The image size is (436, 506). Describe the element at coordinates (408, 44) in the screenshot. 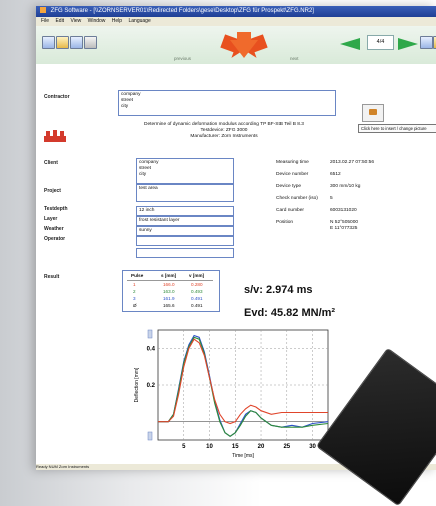

I see `next-page-icon` at that location.